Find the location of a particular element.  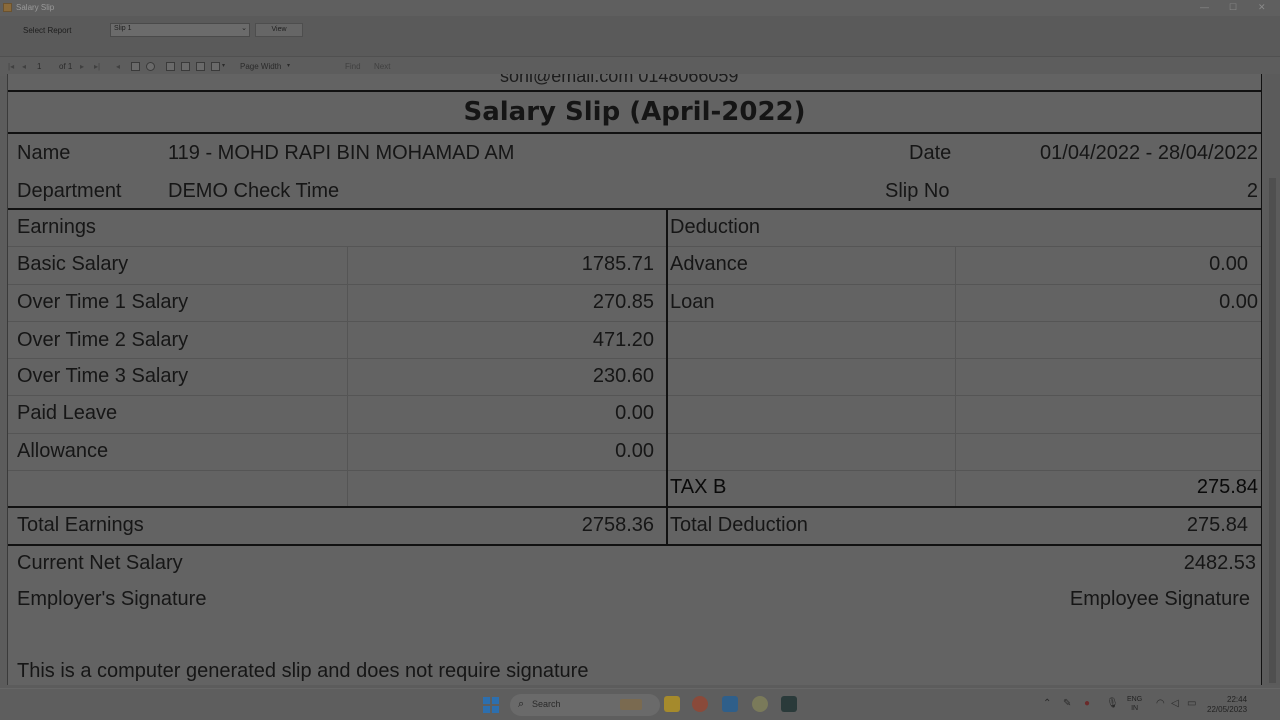

first-page-icon: |◂ is located at coordinates (11, 66).